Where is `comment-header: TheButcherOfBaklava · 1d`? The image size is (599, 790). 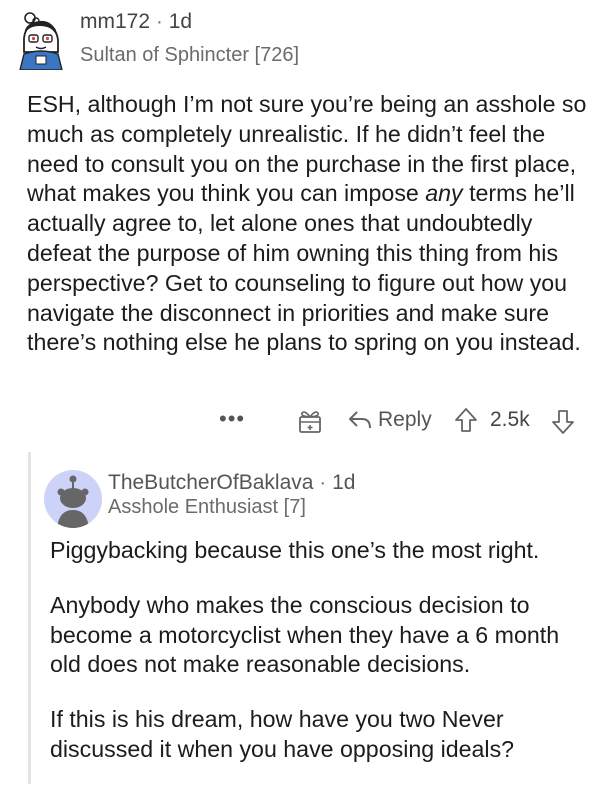 comment-header: TheButcherOfBaklava · 1d is located at coordinates (231, 483).